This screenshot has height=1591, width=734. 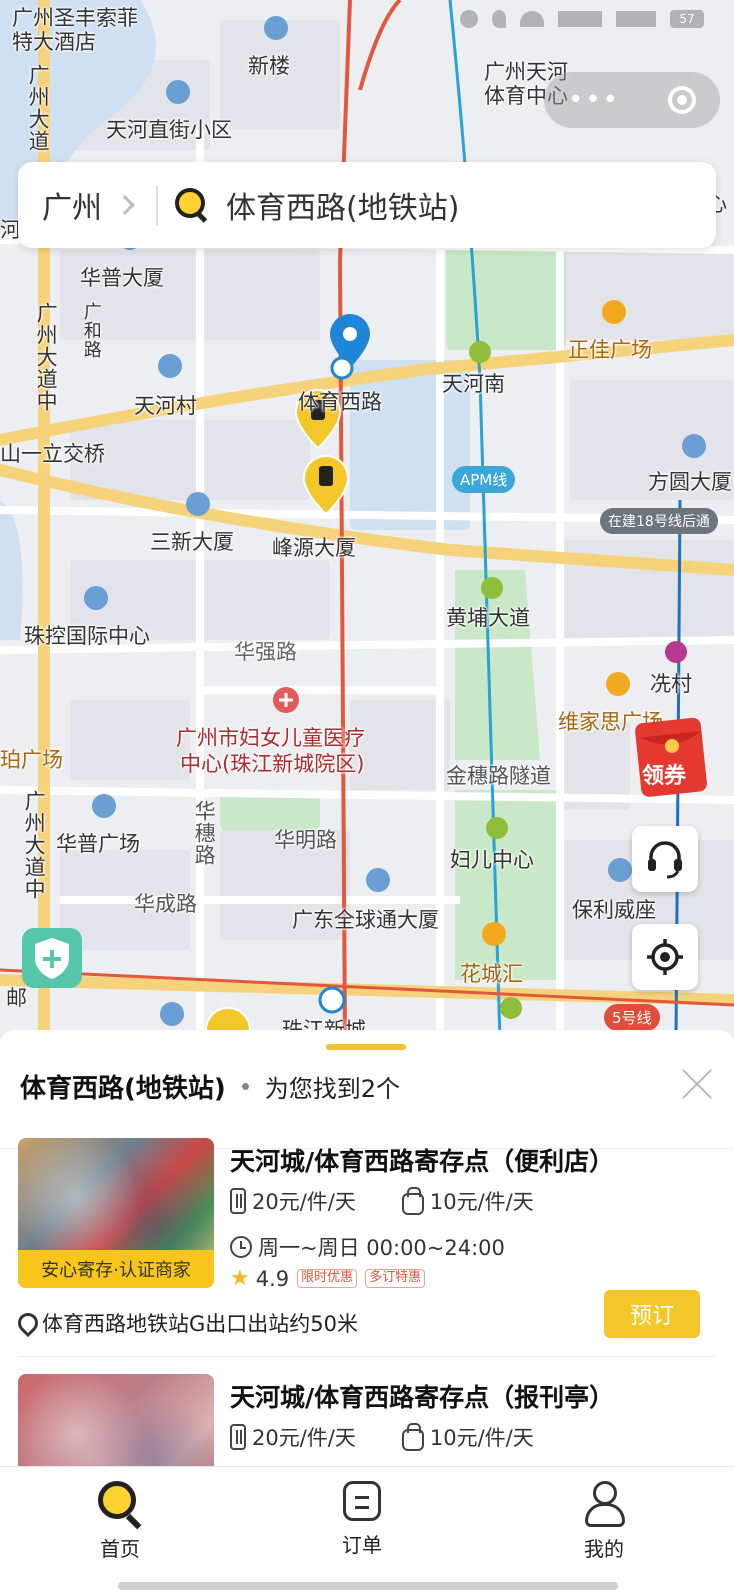 What do you see at coordinates (204, 833) in the screenshot?
I see `map-label: 华穗路` at bounding box center [204, 833].